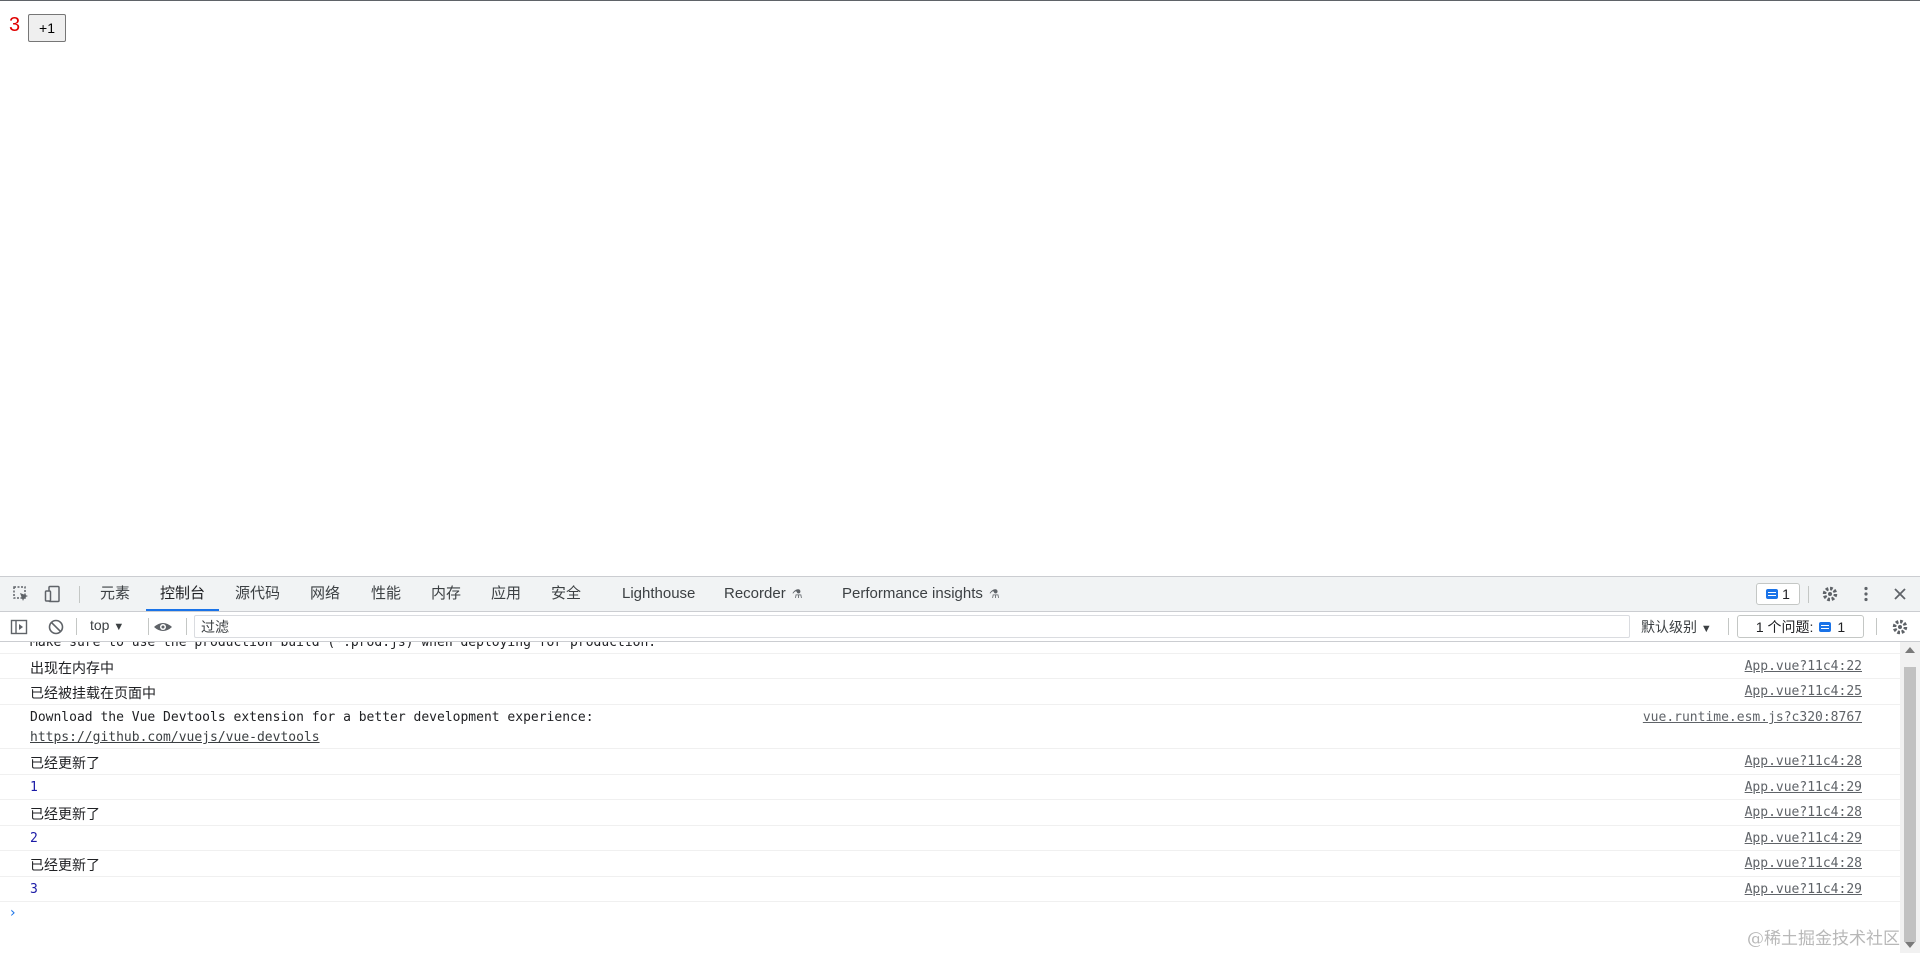 The width and height of the screenshot is (1920, 953). What do you see at coordinates (658, 594) in the screenshot?
I see `tab-lighthouse: Lighthouse` at bounding box center [658, 594].